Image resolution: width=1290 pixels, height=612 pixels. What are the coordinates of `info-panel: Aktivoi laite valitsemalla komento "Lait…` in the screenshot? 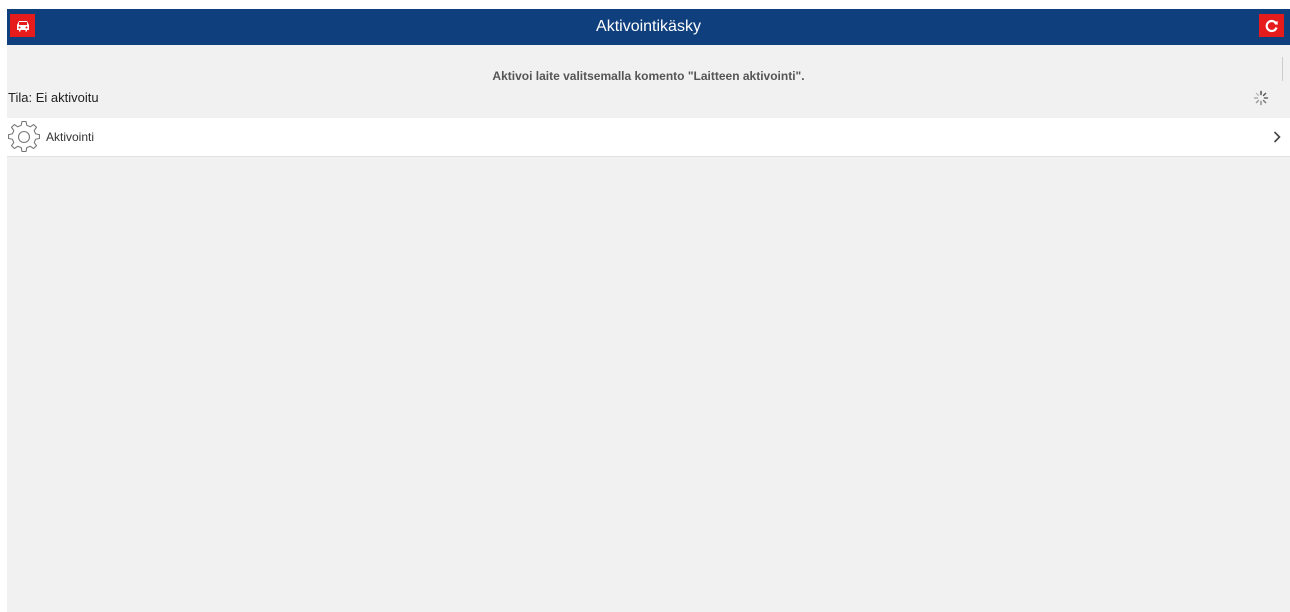 It's located at (648, 81).